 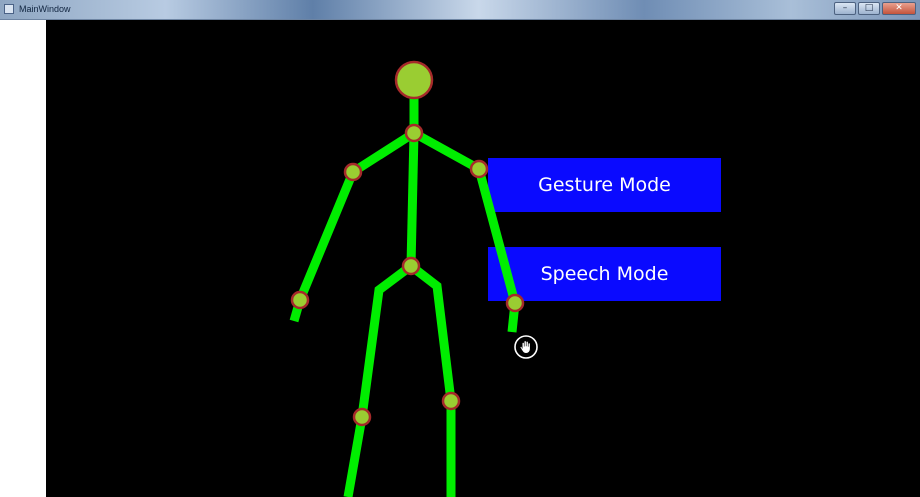 What do you see at coordinates (362, 417) in the screenshot?
I see `joint-knee-left` at bounding box center [362, 417].